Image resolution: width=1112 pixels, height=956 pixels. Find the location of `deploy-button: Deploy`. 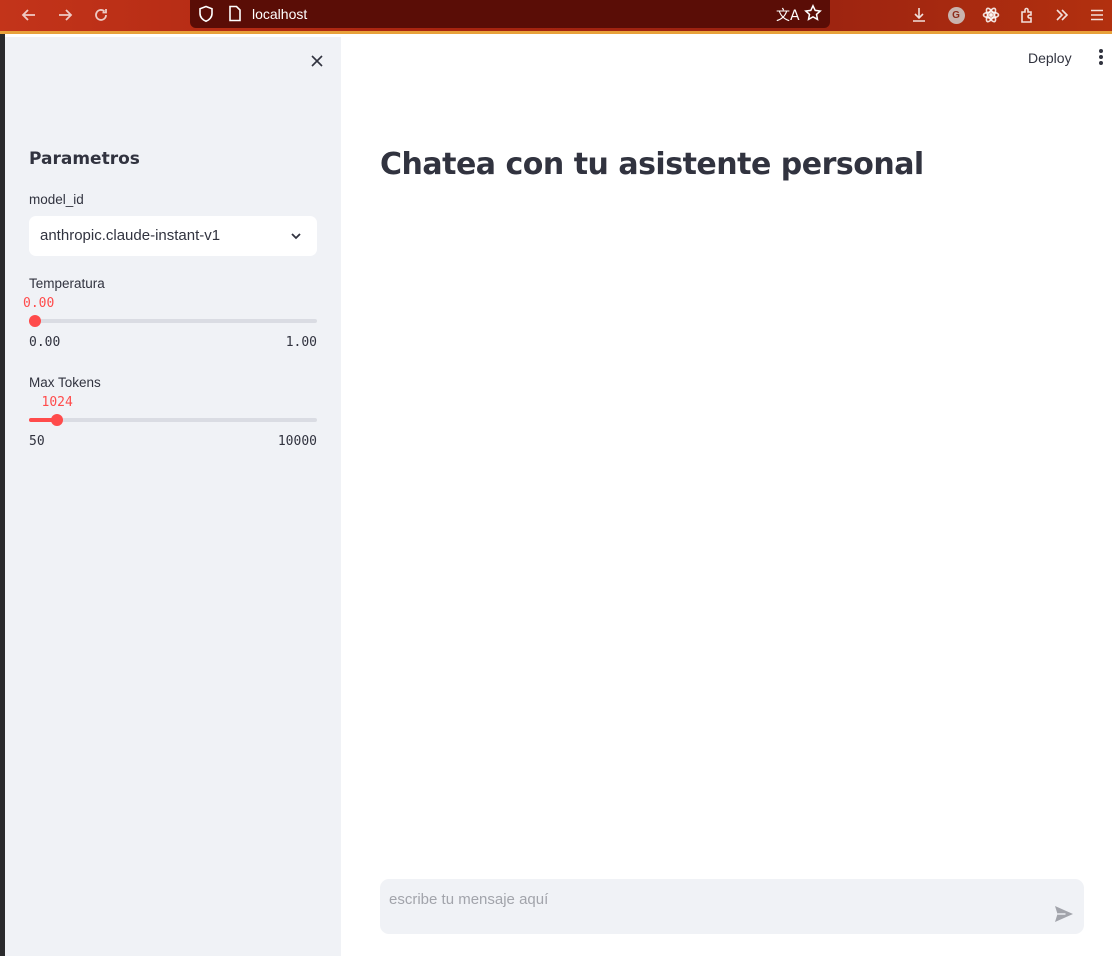

deploy-button: Deploy is located at coordinates (1050, 58).